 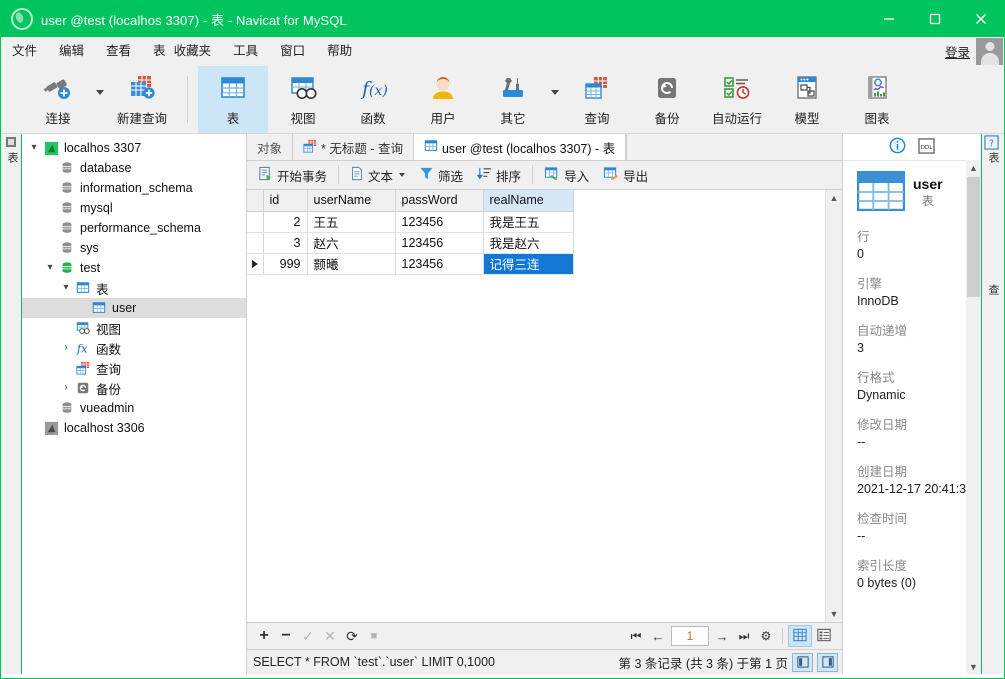 What do you see at coordinates (744, 636) in the screenshot?
I see `last-page-button: ⏭` at bounding box center [744, 636].